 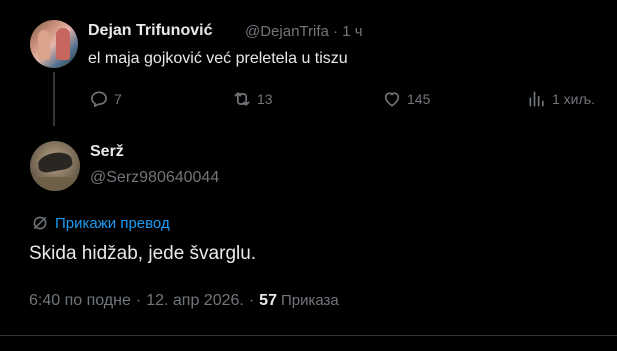 I want to click on reply-tweet-text: Skida hidžab, jede švarglu., so click(x=143, y=253).